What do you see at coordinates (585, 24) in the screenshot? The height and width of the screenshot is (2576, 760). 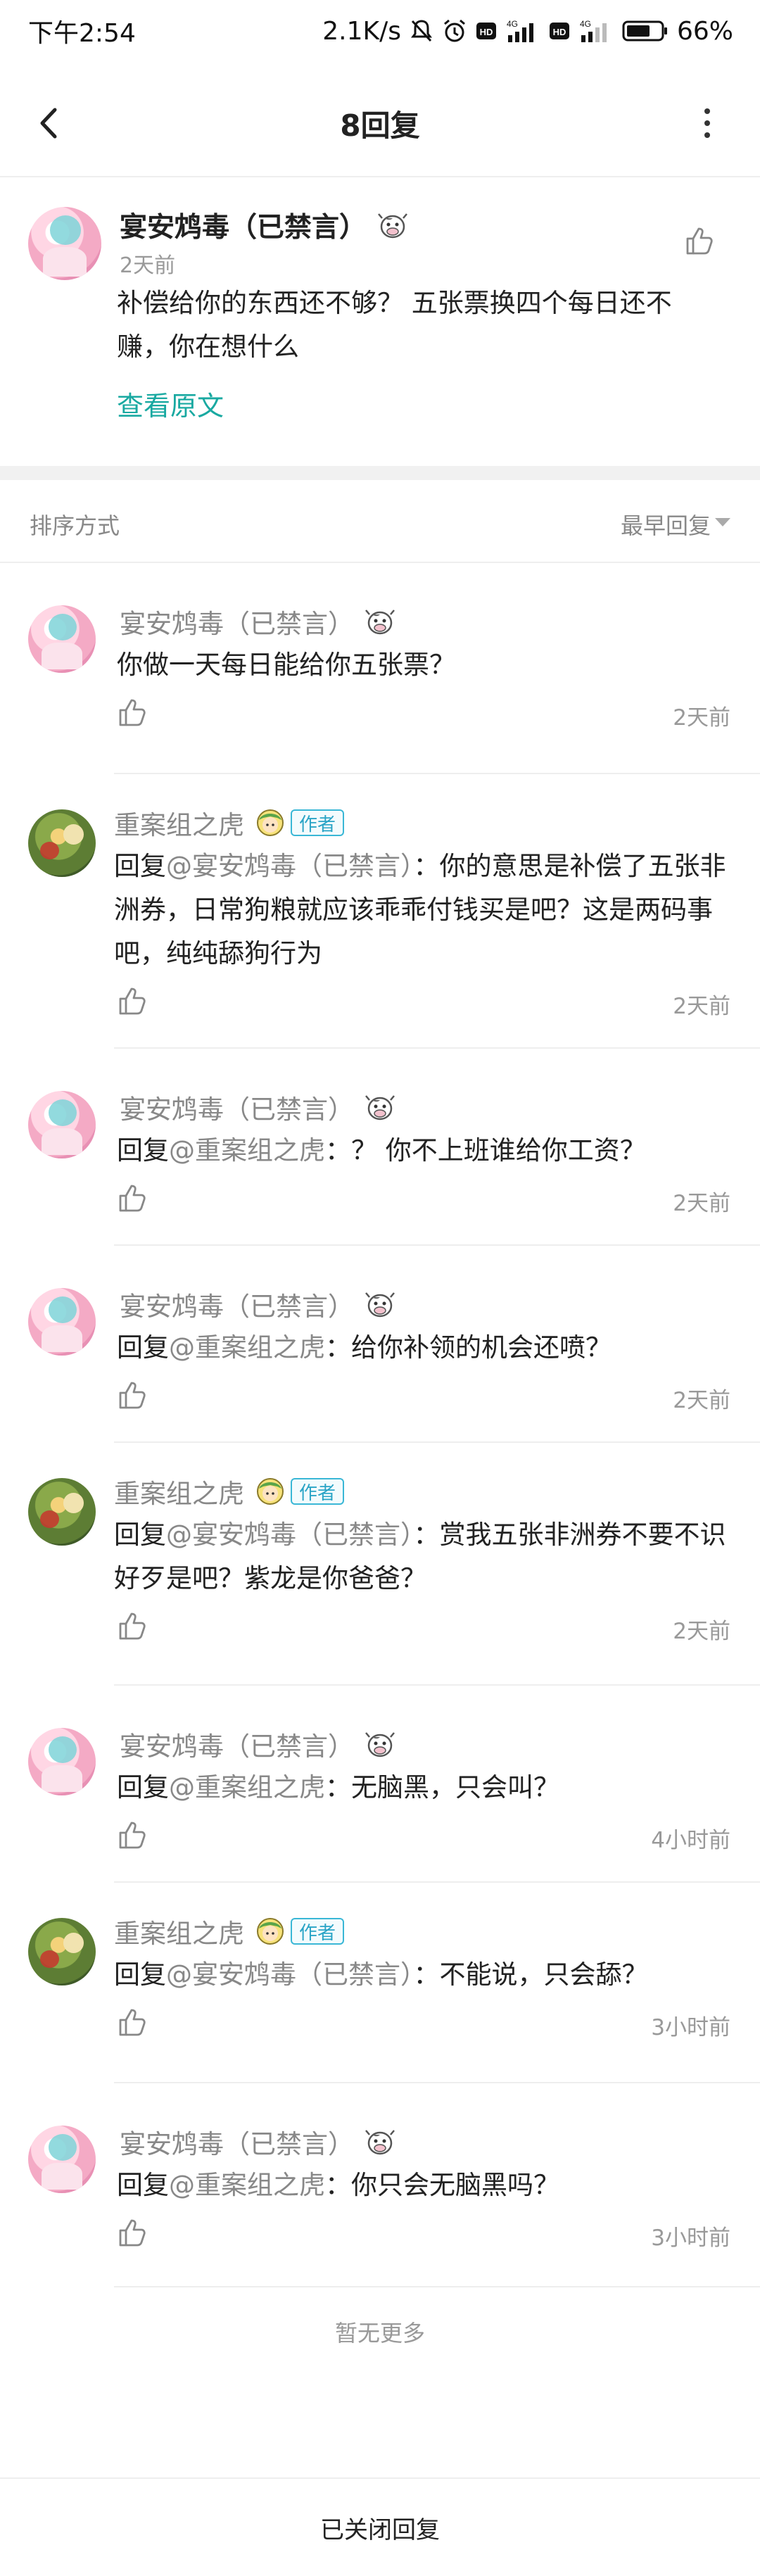 I see `svg-text: 4G` at bounding box center [585, 24].